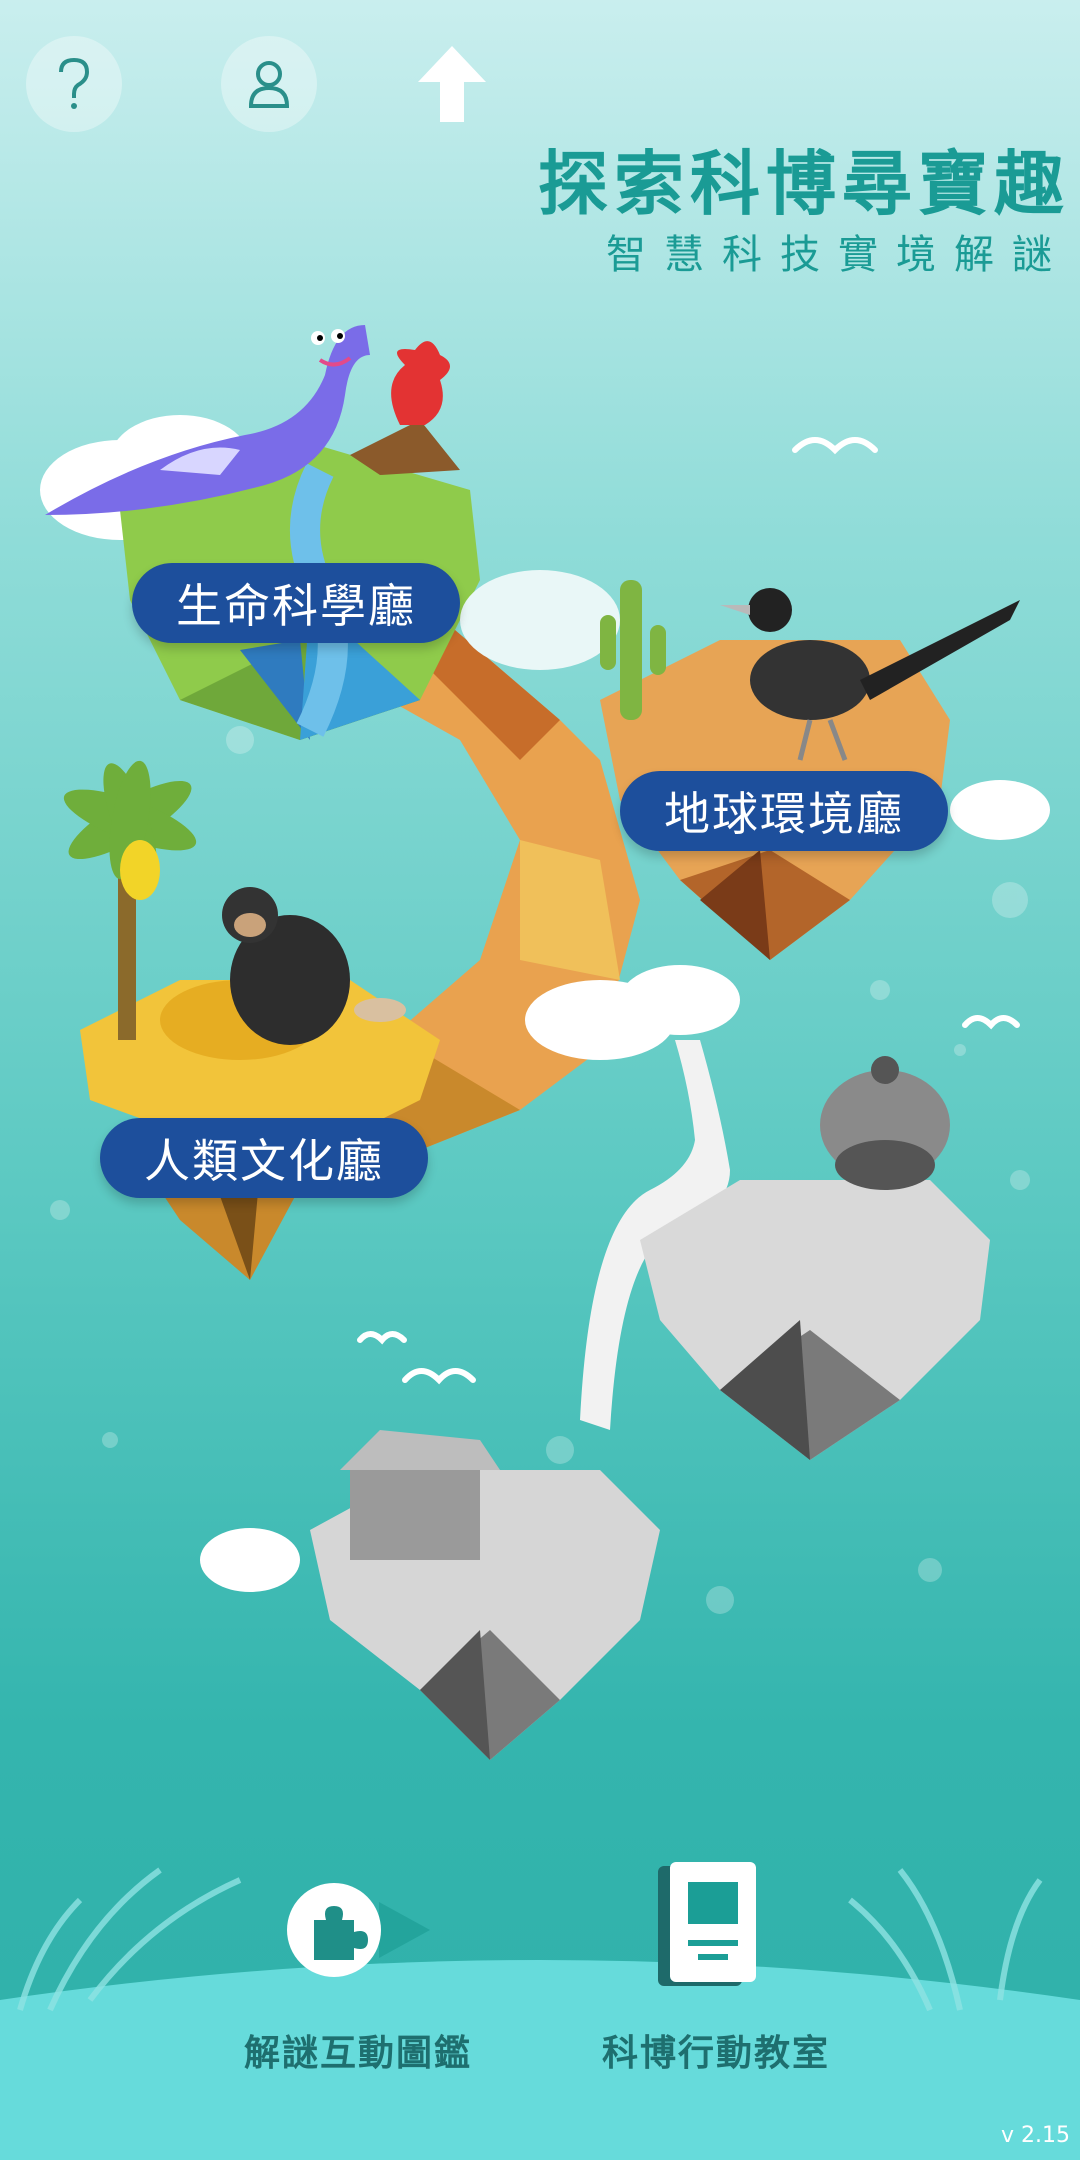 The width and height of the screenshot is (1080, 2160). What do you see at coordinates (838, 255) in the screenshot?
I see `app-subtitle: 智慧科技實境解謎` at bounding box center [838, 255].